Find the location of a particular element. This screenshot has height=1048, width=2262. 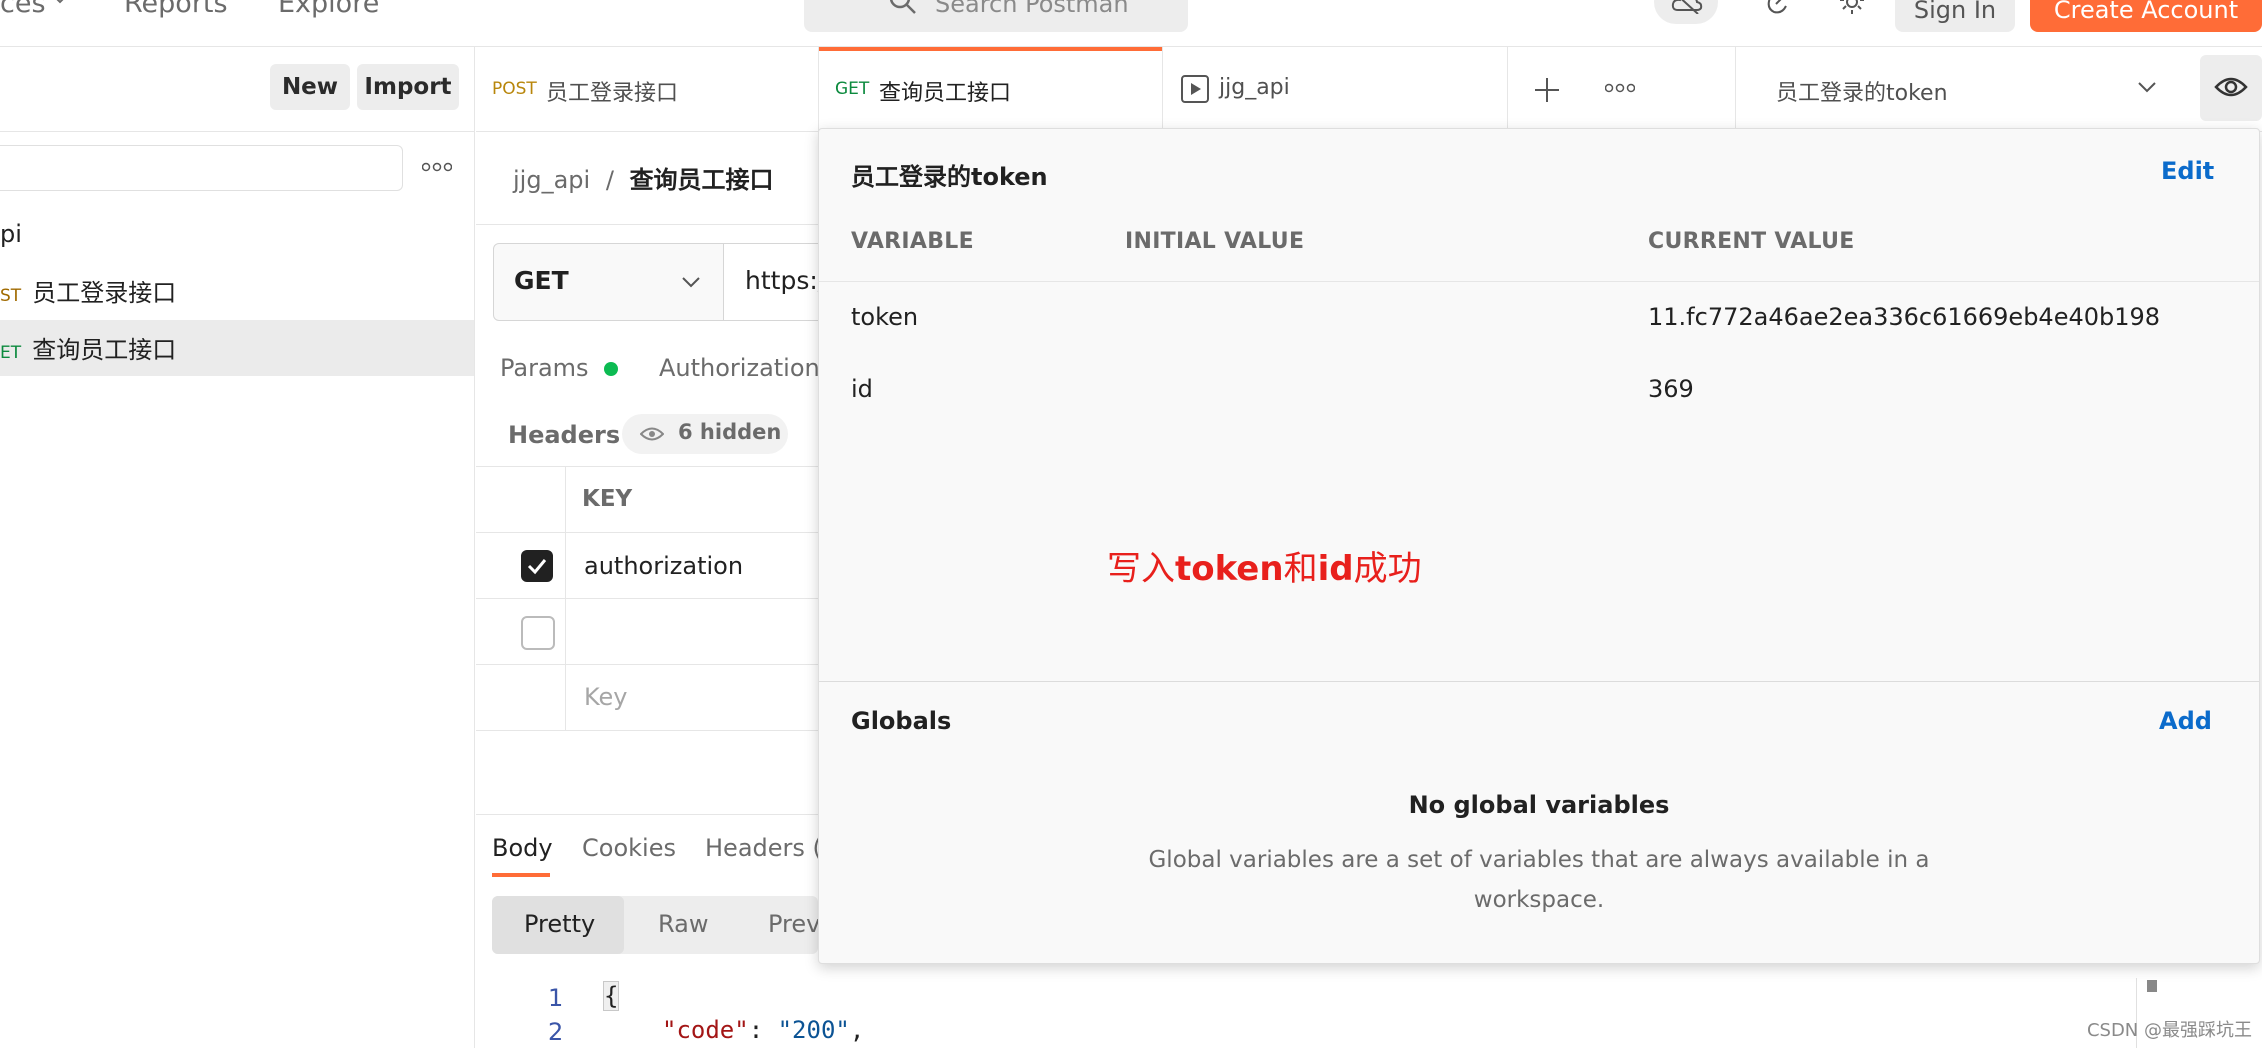

method-badge: ST is located at coordinates (11, 296).